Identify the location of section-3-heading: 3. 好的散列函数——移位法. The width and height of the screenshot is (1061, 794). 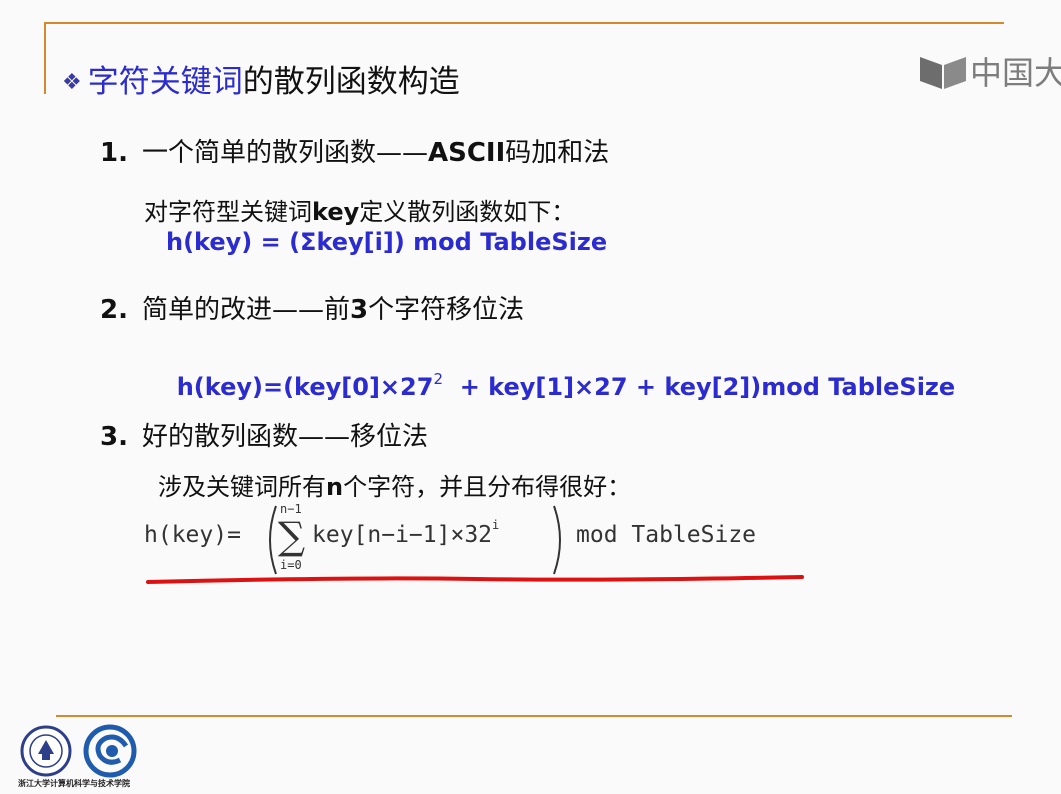
(264, 434).